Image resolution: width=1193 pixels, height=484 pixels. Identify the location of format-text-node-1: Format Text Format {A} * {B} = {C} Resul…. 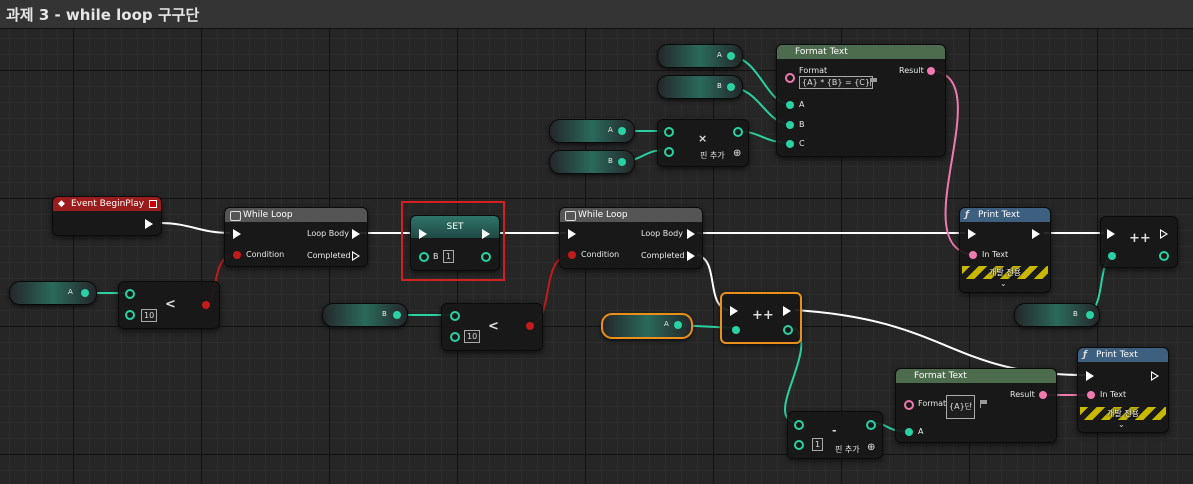
(861, 100).